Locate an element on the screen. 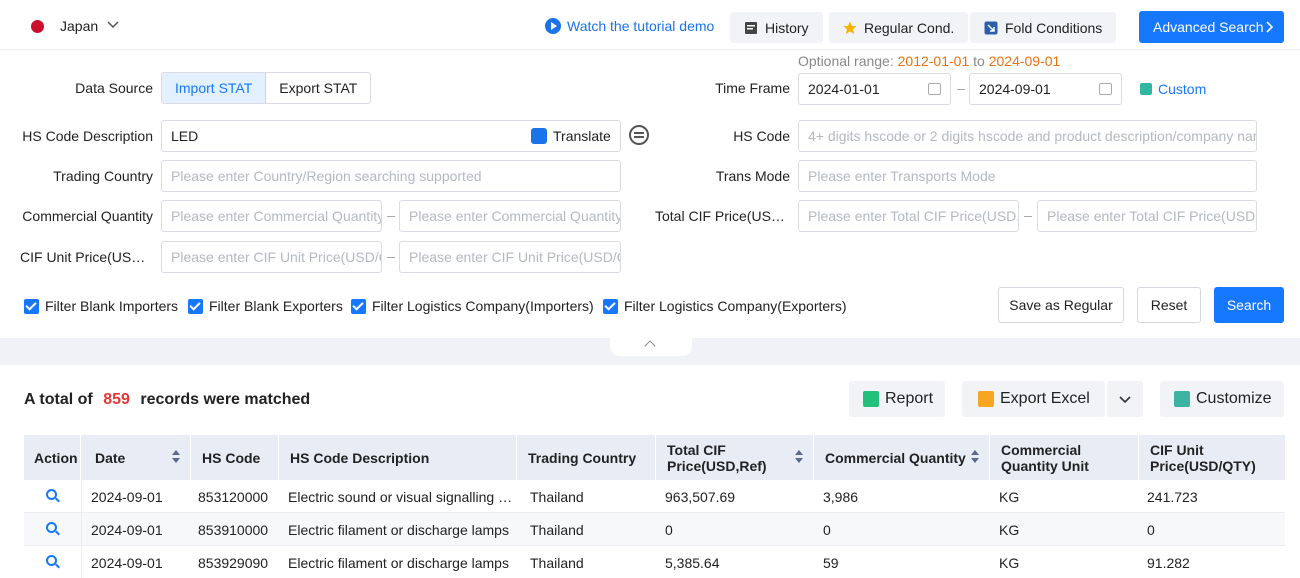  col-total-cif: Total CIF Price(USD,Ref) is located at coordinates (735, 457).